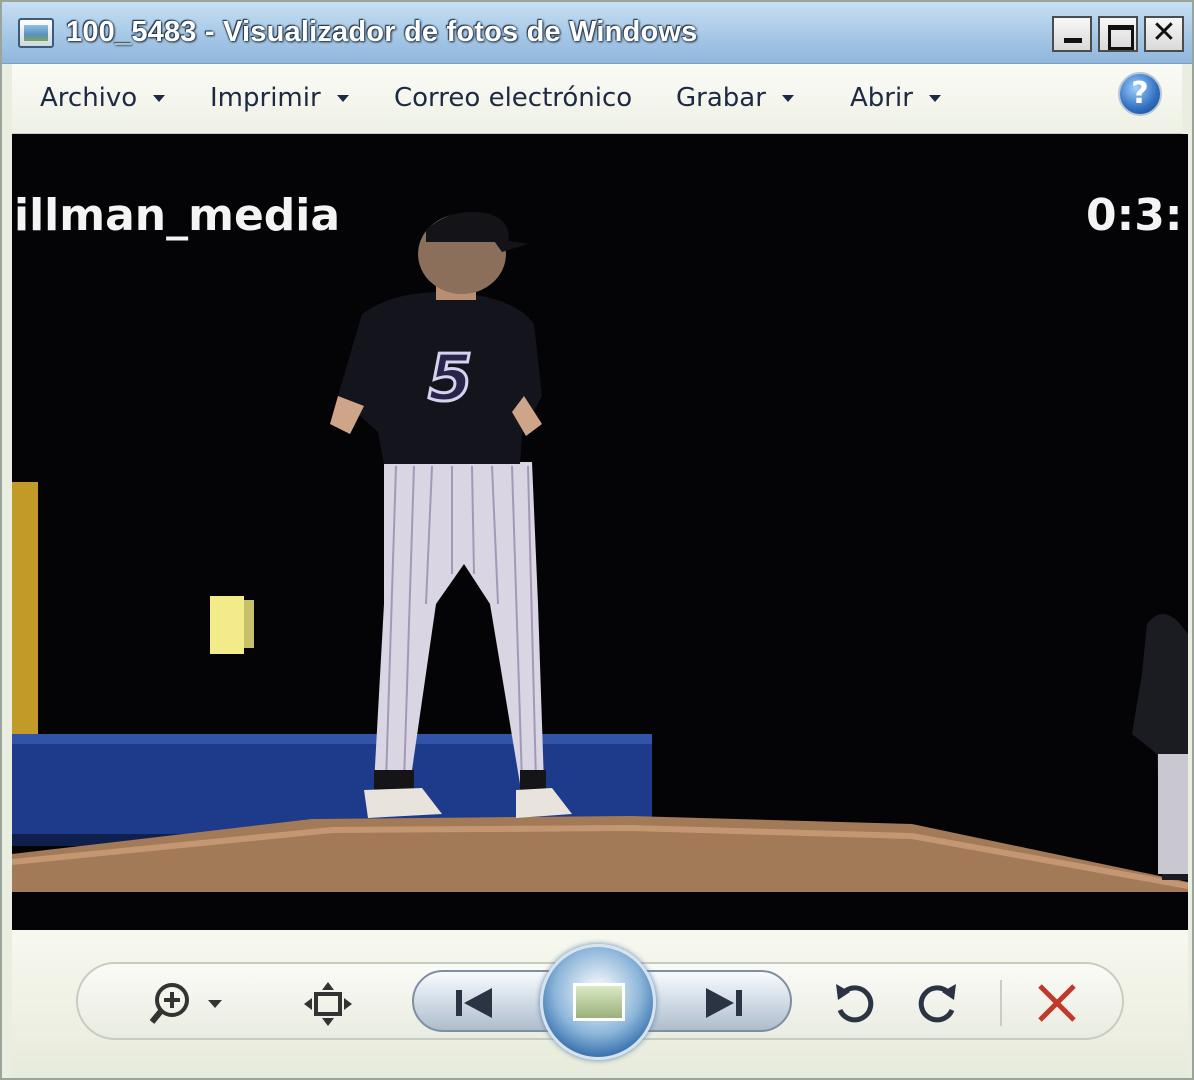 This screenshot has width=1194, height=1080. What do you see at coordinates (1001, 1003) in the screenshot?
I see `controls-divider` at bounding box center [1001, 1003].